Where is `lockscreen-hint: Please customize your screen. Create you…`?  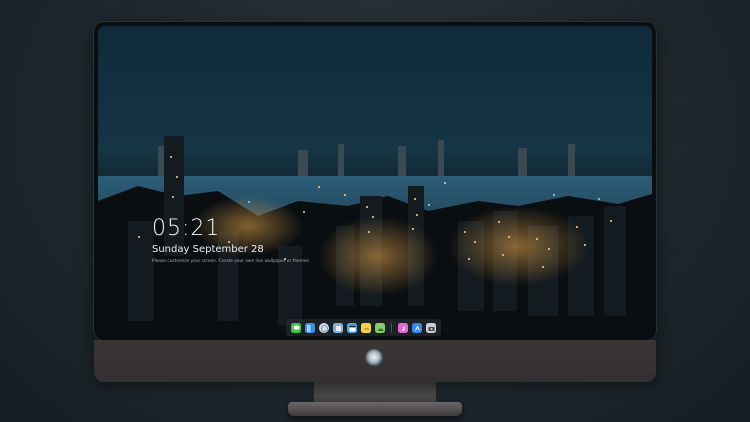 lockscreen-hint: Please customize your screen. Create you… is located at coordinates (231, 261).